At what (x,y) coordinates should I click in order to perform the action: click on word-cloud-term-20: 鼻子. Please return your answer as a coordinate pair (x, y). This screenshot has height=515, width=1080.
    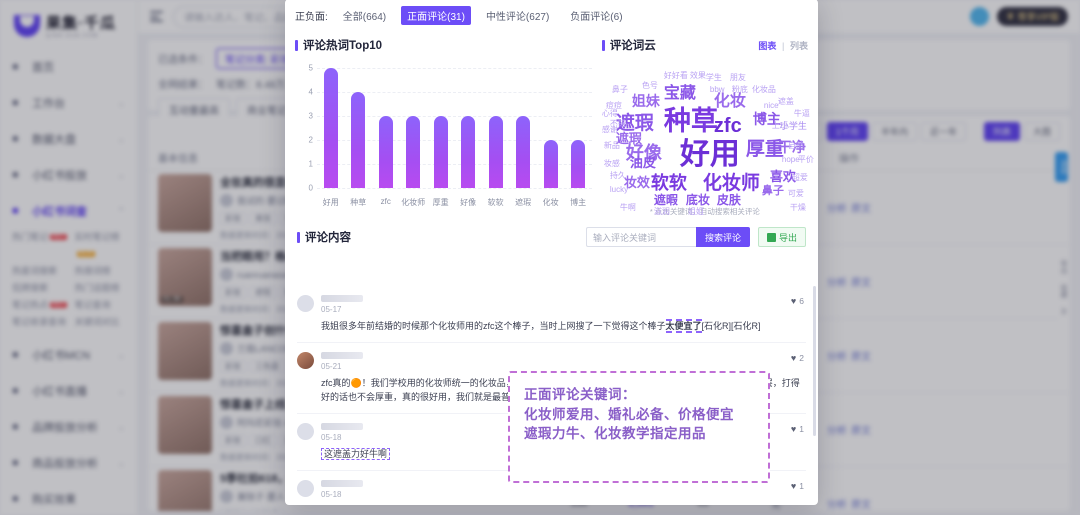
    Looking at the image, I should click on (773, 191).